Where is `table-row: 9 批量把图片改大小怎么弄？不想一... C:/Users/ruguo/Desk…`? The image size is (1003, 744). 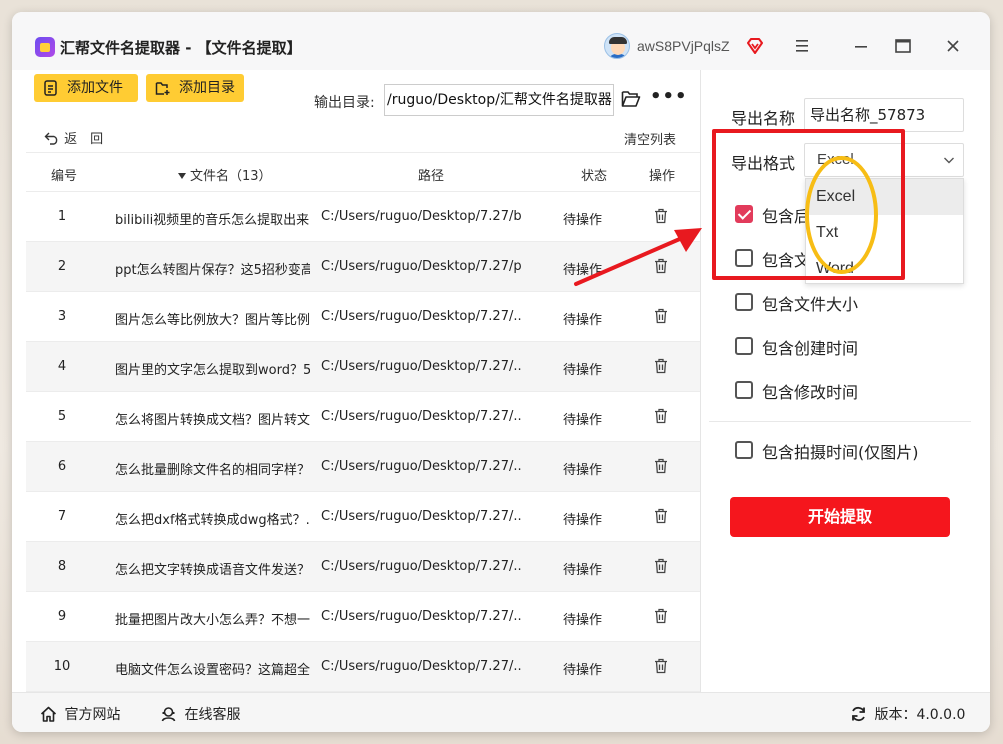
table-row: 9 批量把图片改大小怎么弄？不想一... C:/Users/ruguo/Desk… is located at coordinates (363, 617).